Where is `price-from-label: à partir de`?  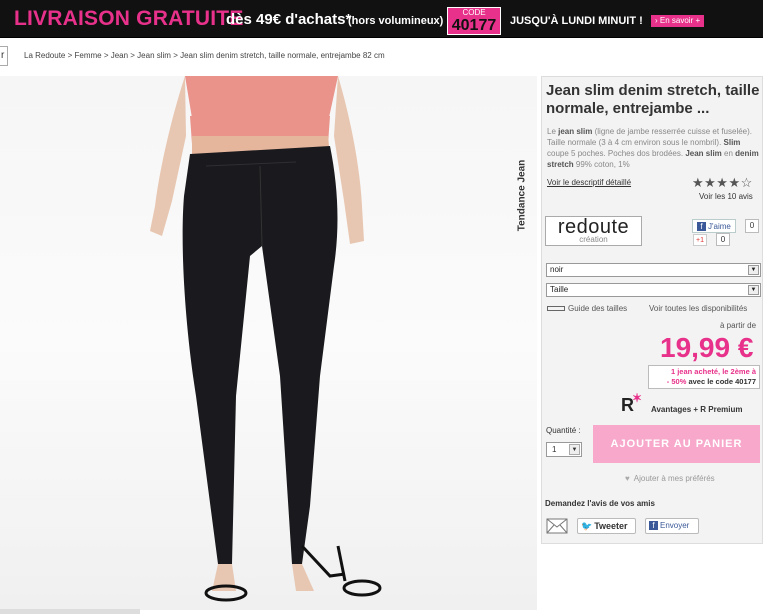
price-from-label: à partir de is located at coordinates (738, 325).